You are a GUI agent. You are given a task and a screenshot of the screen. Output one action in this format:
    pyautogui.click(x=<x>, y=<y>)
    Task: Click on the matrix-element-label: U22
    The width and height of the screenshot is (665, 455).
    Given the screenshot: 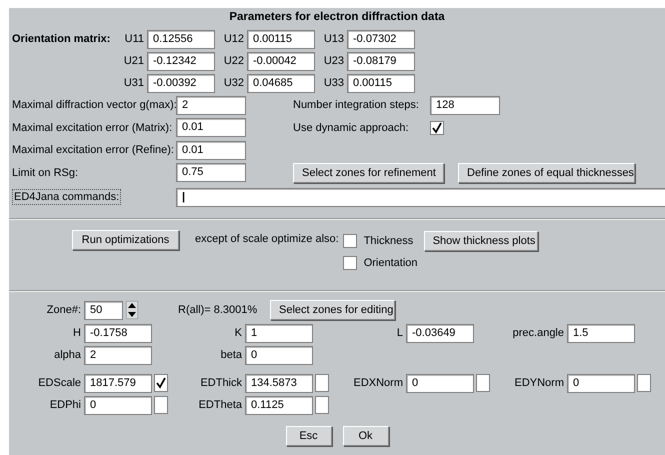 What is the action you would take?
    pyautogui.click(x=233, y=61)
    